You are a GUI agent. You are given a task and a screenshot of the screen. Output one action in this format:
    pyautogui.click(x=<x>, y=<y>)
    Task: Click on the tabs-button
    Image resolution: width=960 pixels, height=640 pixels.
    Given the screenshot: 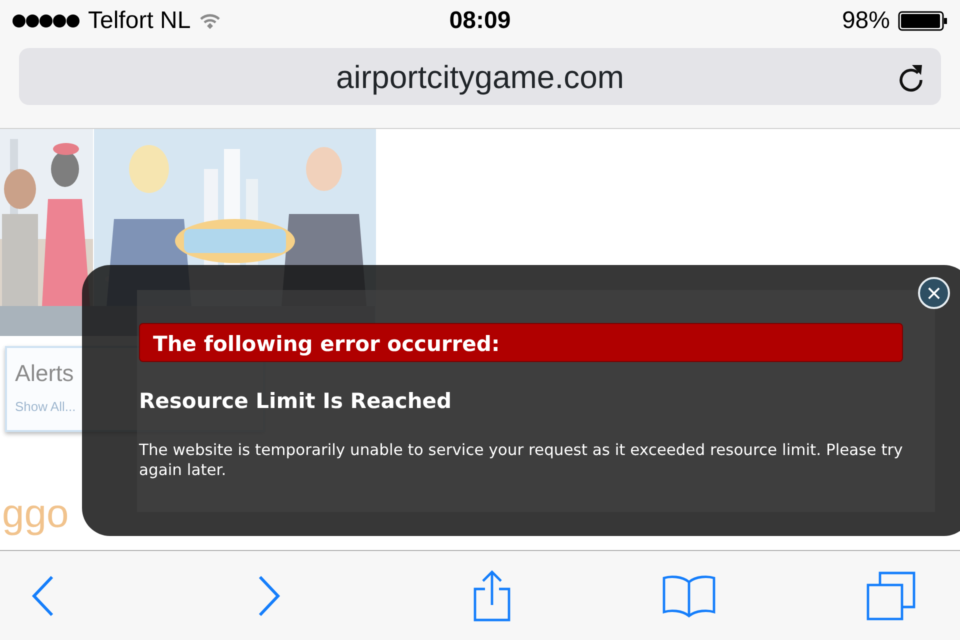 What is the action you would take?
    pyautogui.click(x=891, y=595)
    